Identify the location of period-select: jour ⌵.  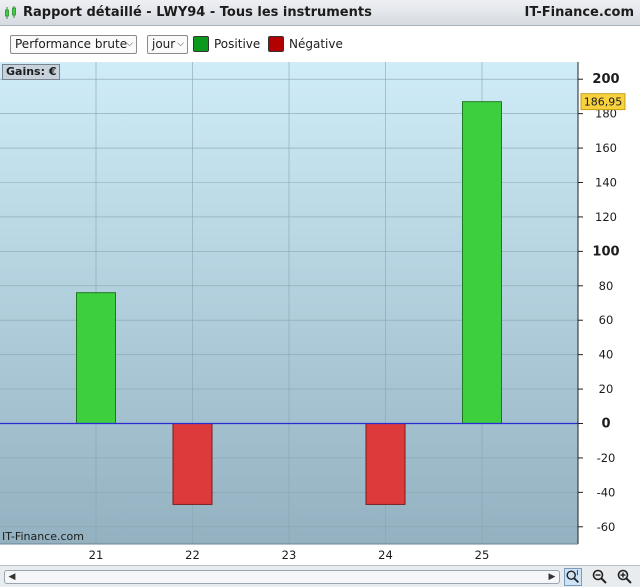
(167, 44).